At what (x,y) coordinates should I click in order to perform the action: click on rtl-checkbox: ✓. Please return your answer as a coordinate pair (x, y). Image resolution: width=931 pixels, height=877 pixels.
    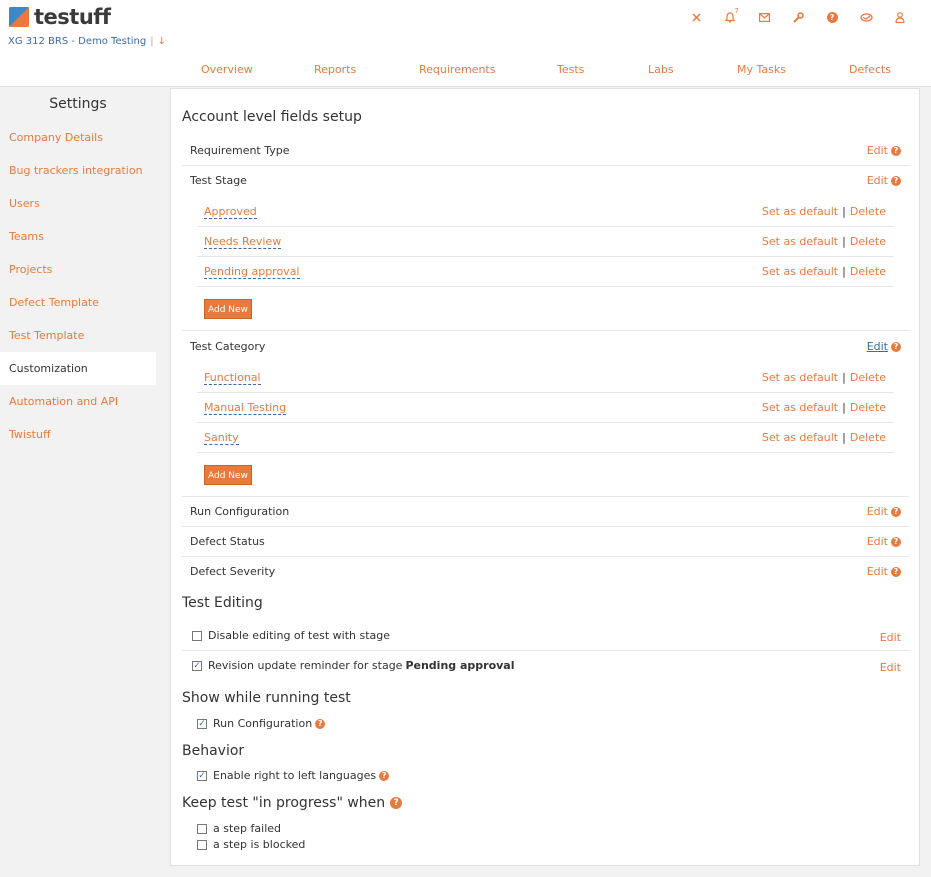
    Looking at the image, I should click on (202, 776).